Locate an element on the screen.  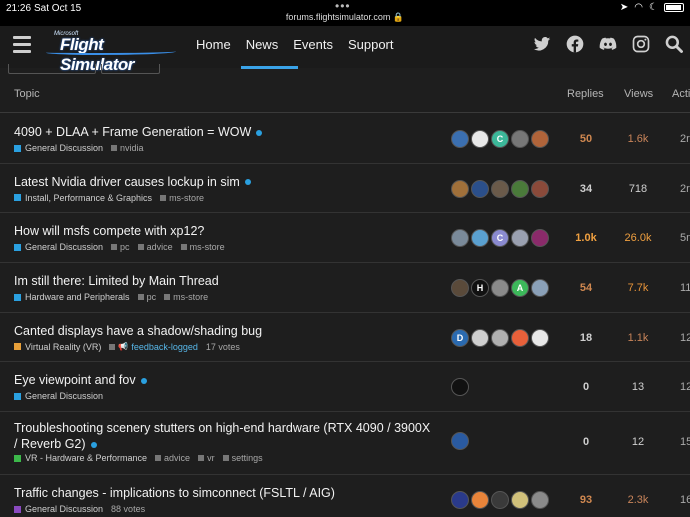
topic-title: How will msfs compete with xp12? is located at coordinates (109, 231).